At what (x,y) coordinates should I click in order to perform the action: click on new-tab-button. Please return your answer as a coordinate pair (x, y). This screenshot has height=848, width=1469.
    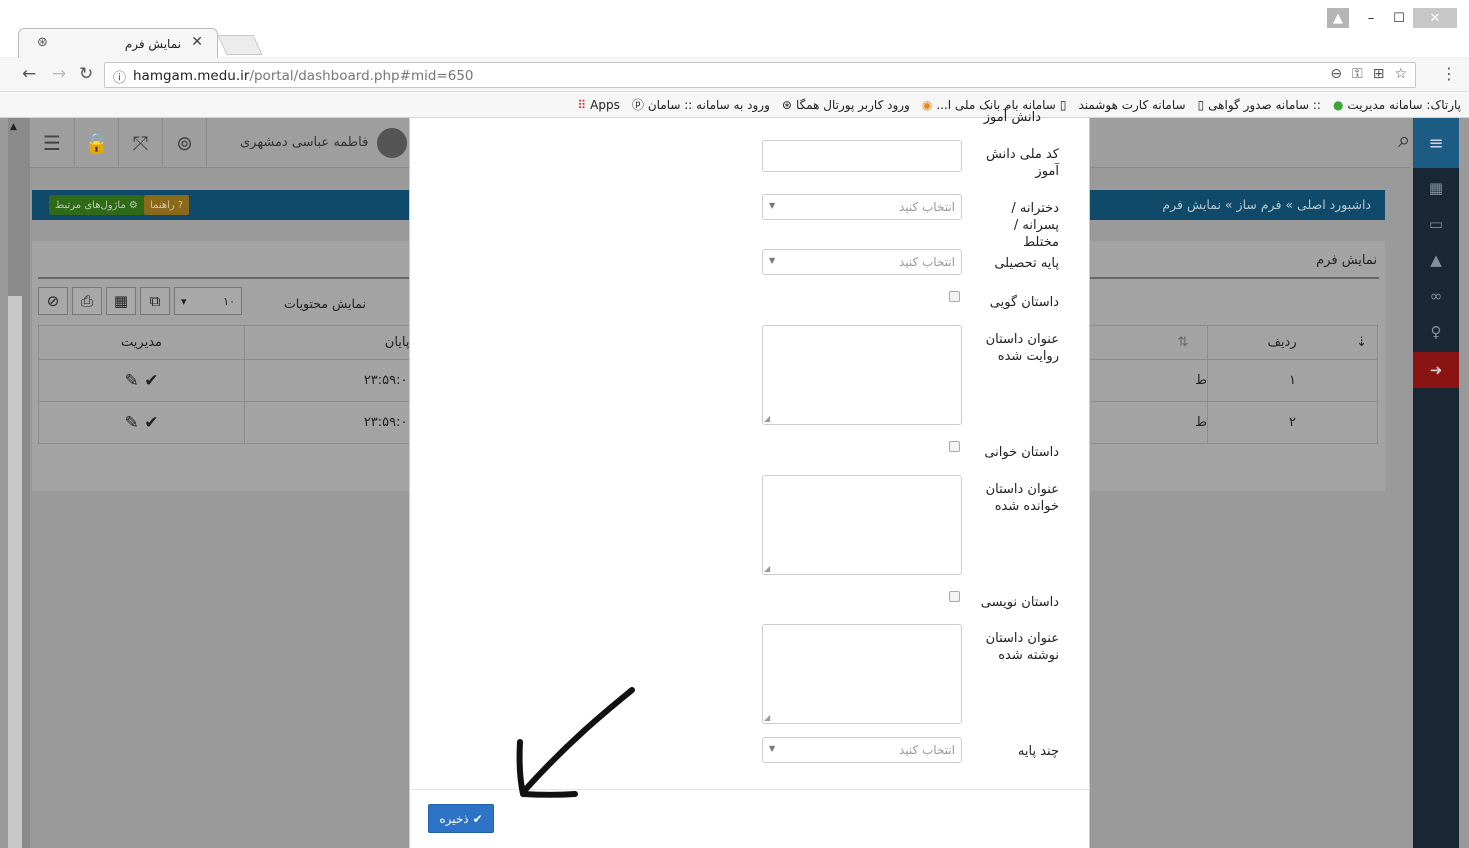
    Looking at the image, I should click on (240, 45).